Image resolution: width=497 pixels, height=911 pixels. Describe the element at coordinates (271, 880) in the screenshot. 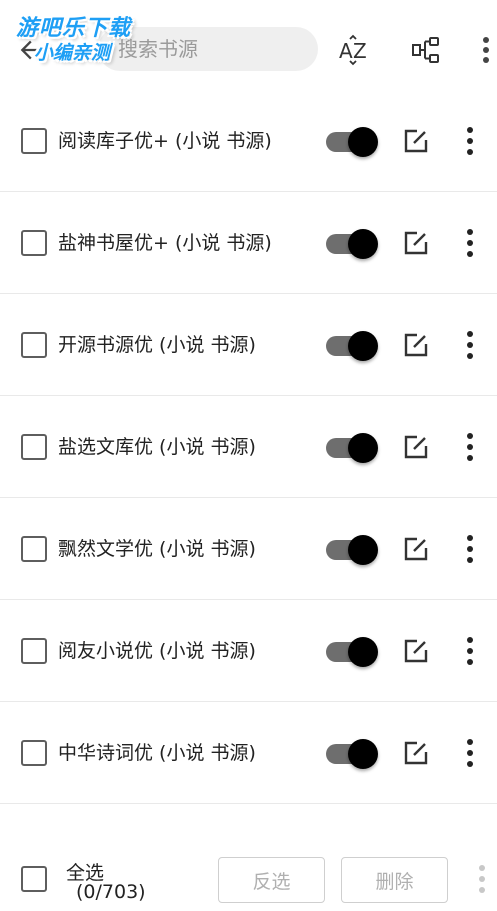

I see `invert-selection-button: 反选` at that location.